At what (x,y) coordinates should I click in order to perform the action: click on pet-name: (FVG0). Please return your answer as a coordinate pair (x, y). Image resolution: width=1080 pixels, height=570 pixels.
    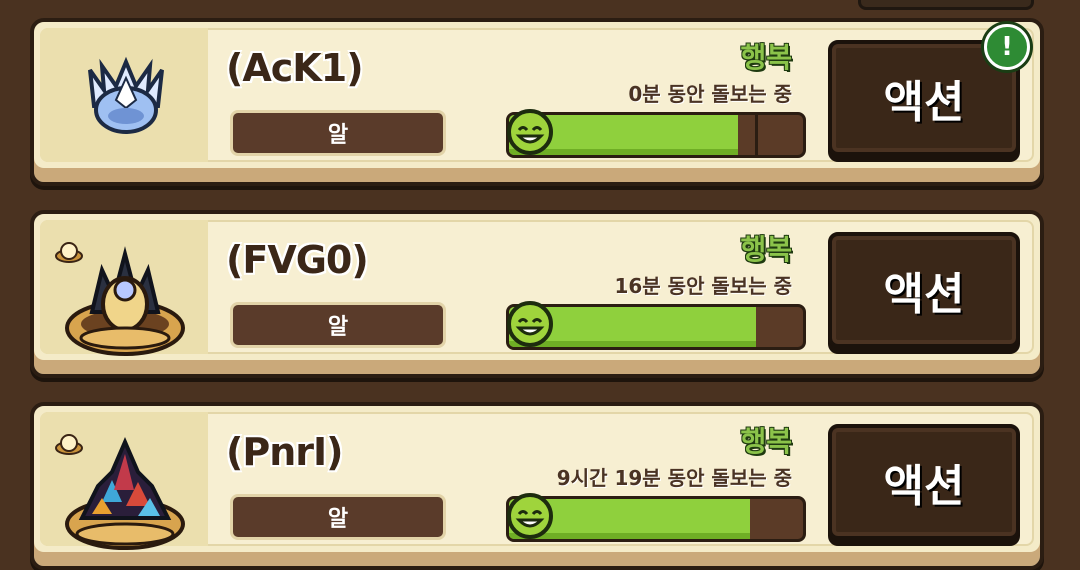
    Looking at the image, I should click on (297, 260).